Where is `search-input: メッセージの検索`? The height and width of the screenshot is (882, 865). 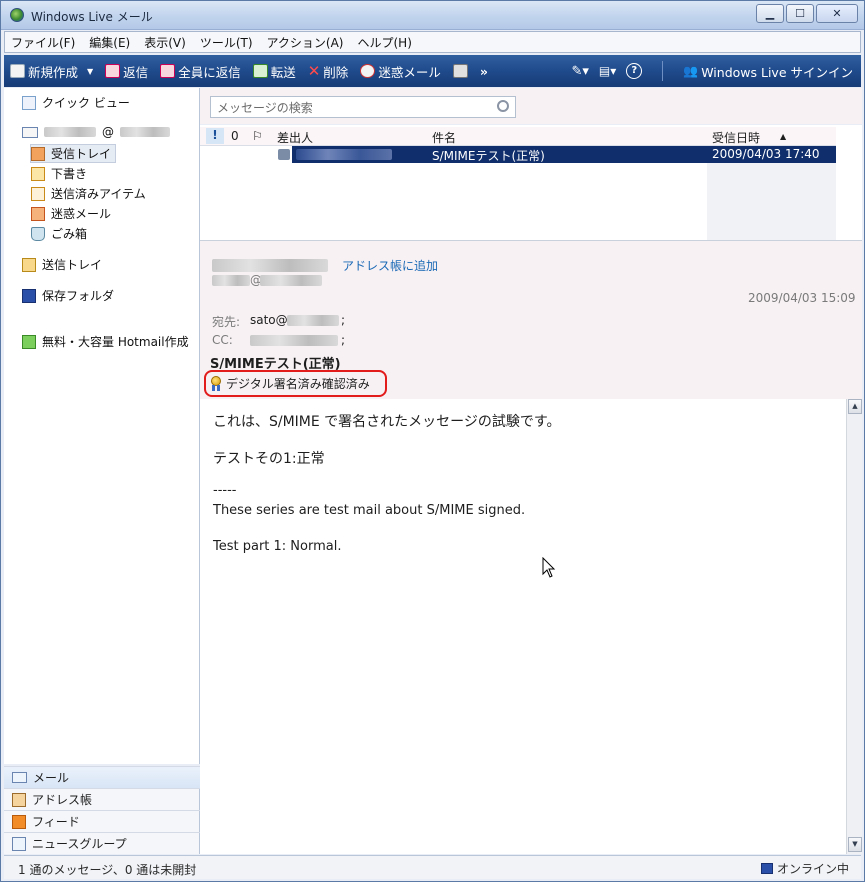
search-input: メッセージの検索 is located at coordinates (363, 107).